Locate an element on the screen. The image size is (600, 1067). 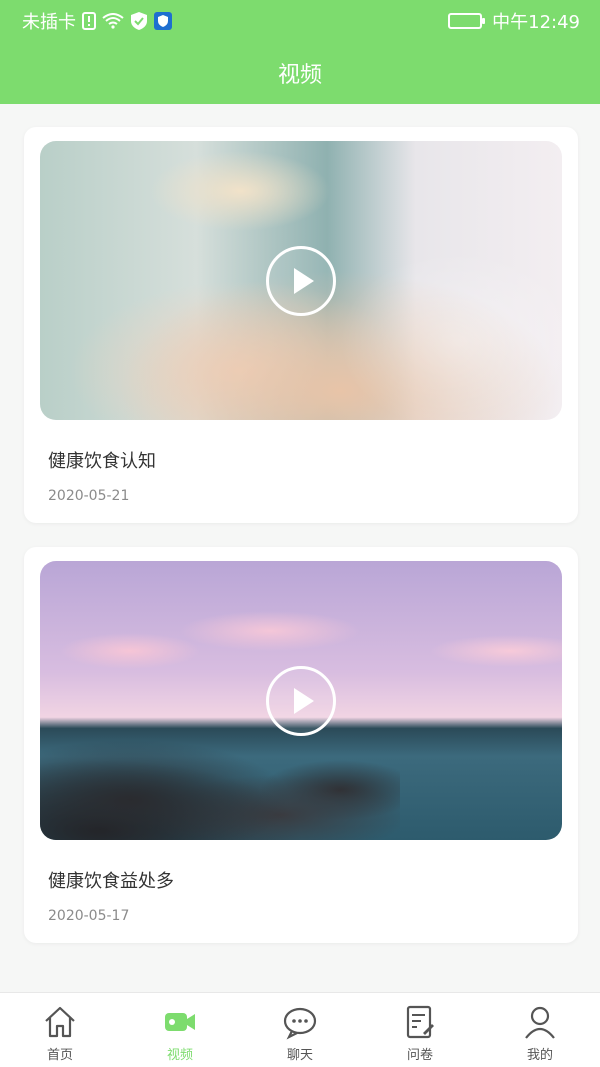
status-left: 未插卡 is located at coordinates (97, 21).